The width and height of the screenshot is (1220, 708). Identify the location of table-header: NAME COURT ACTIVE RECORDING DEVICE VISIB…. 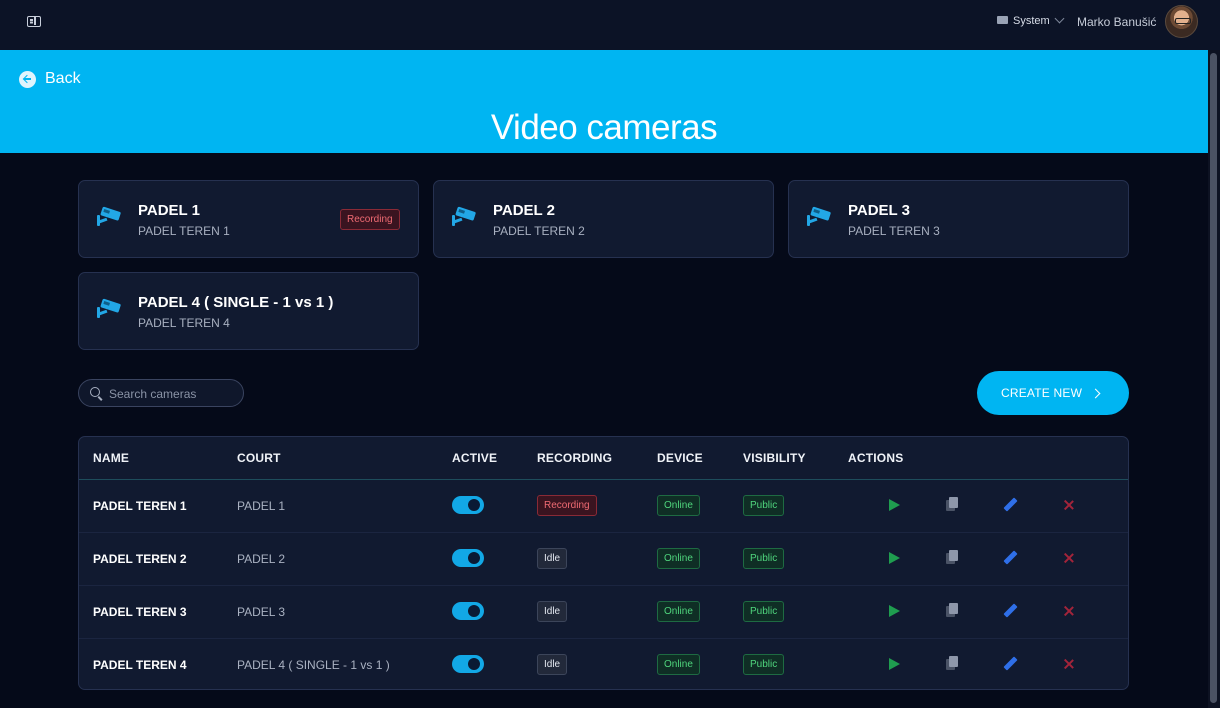
(603, 458).